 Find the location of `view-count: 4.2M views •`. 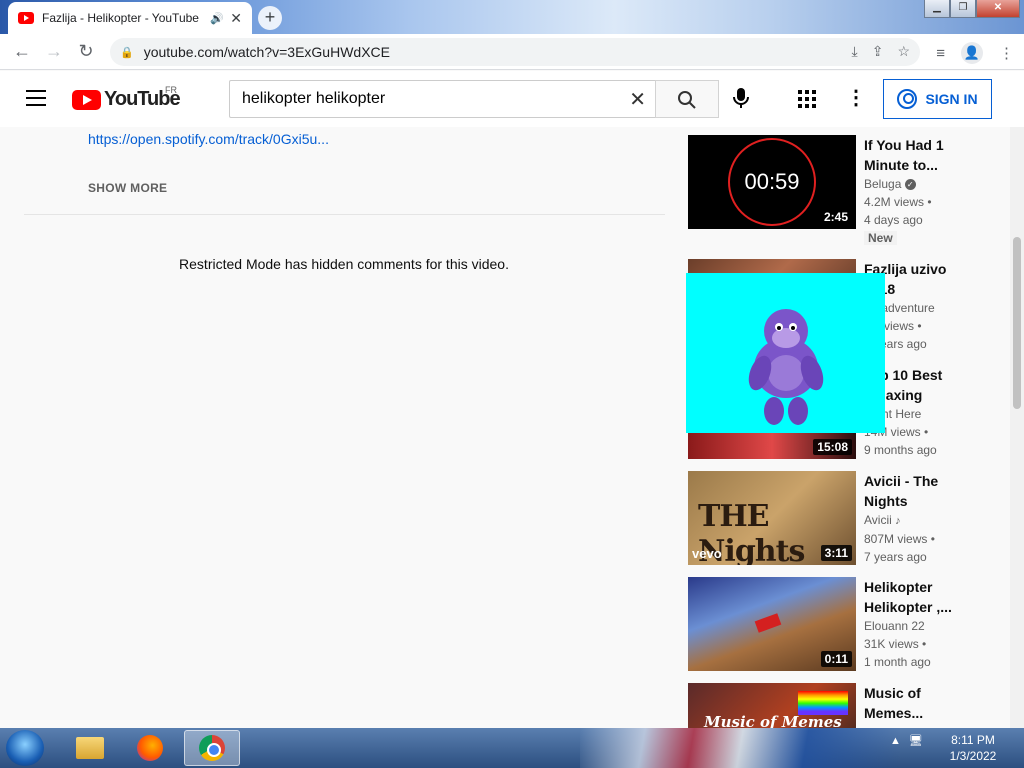

view-count: 4.2M views • is located at coordinates (898, 202).